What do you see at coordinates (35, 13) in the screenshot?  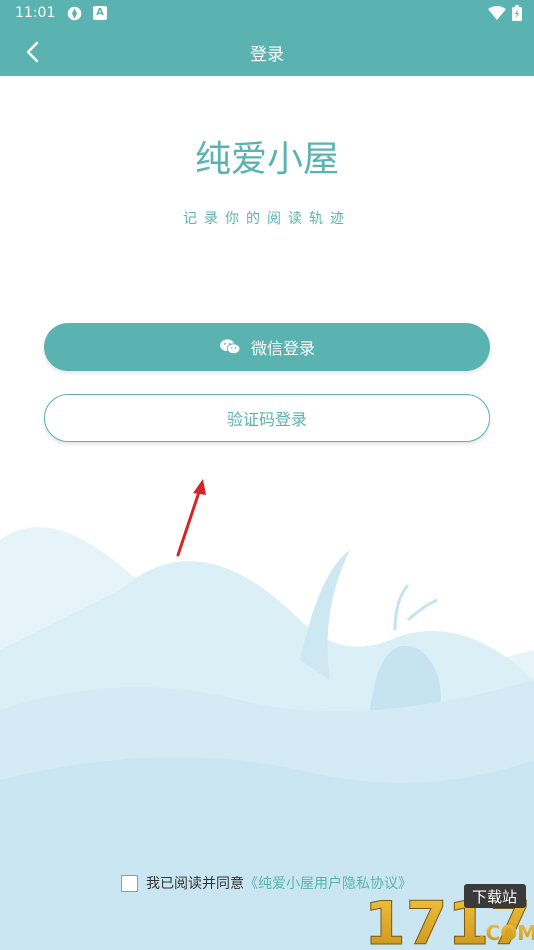 I see `status-time: 11:01` at bounding box center [35, 13].